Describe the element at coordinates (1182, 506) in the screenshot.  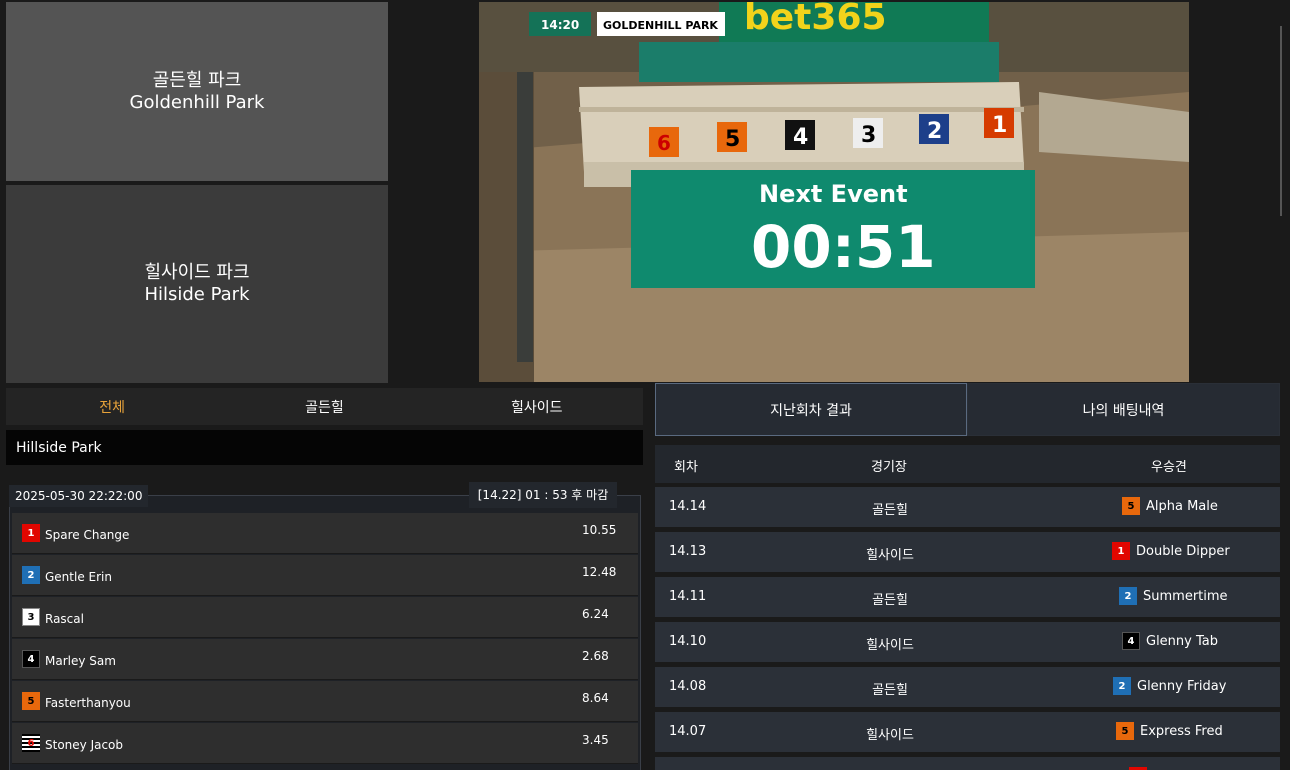
I see `winner-name: Alpha Male` at that location.